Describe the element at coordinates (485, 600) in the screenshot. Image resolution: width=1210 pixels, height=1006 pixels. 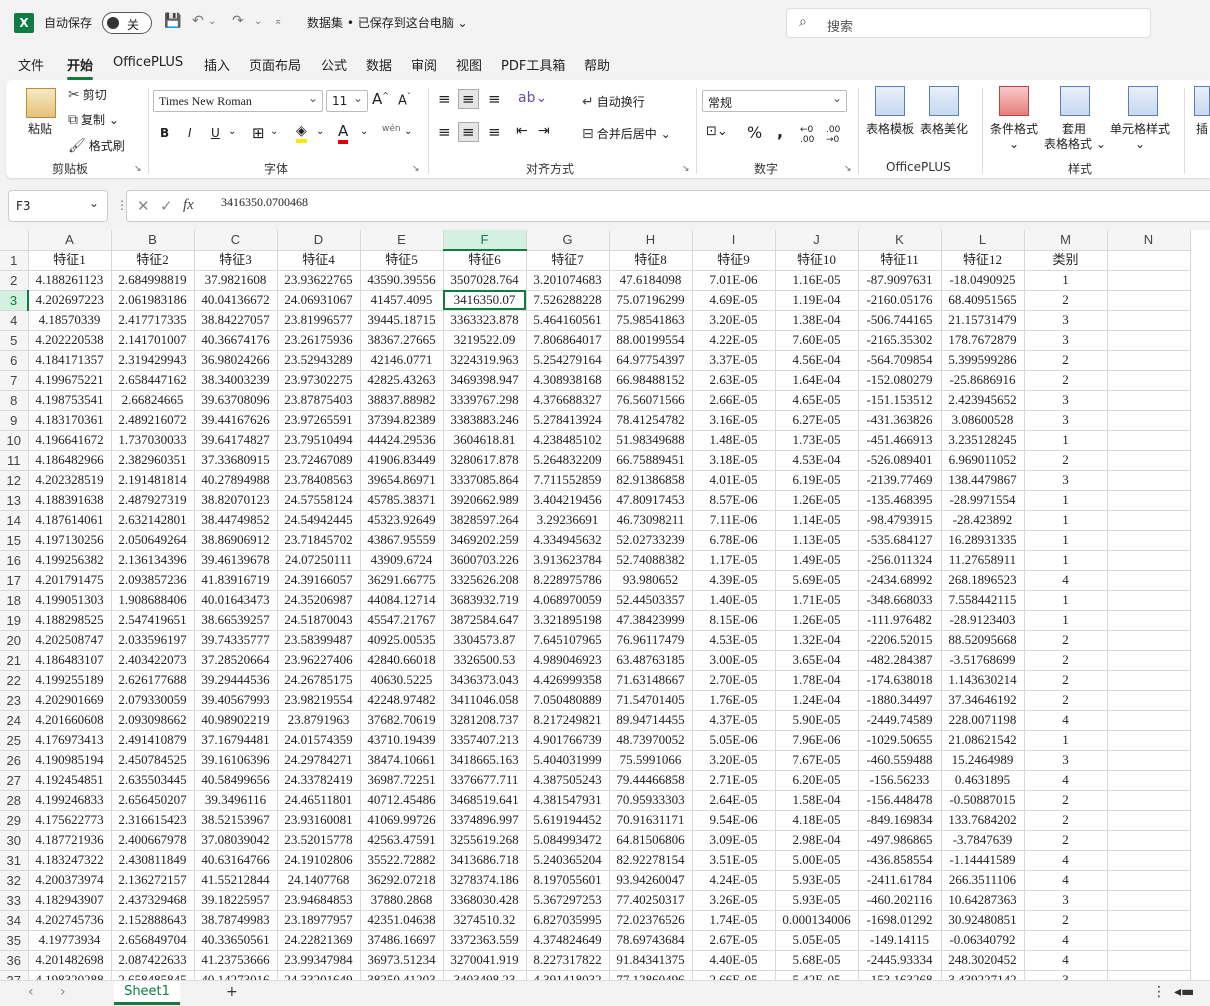
I see `cell: 3683932.719` at that location.